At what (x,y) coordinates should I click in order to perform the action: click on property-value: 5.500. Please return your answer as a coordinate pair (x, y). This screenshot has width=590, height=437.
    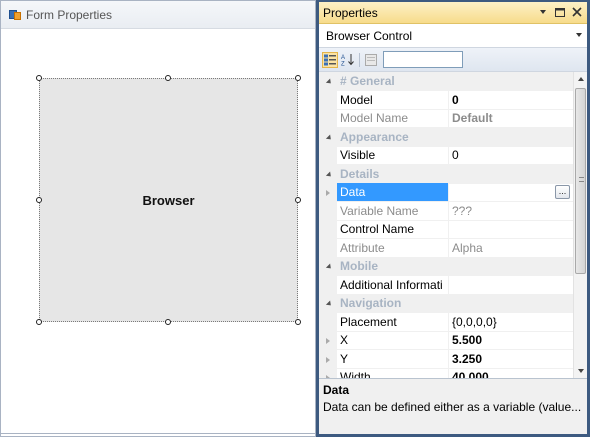
    Looking at the image, I should click on (511, 340).